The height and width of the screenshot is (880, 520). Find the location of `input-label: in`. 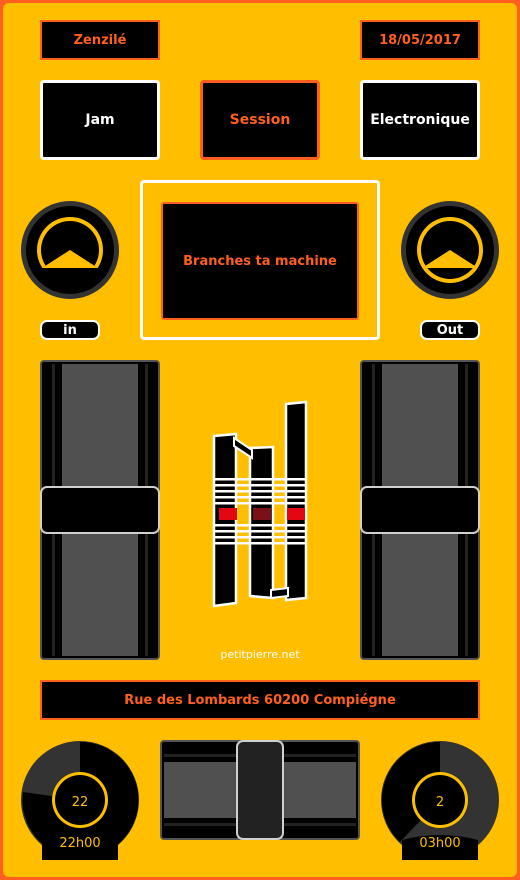

input-label: in is located at coordinates (70, 330).